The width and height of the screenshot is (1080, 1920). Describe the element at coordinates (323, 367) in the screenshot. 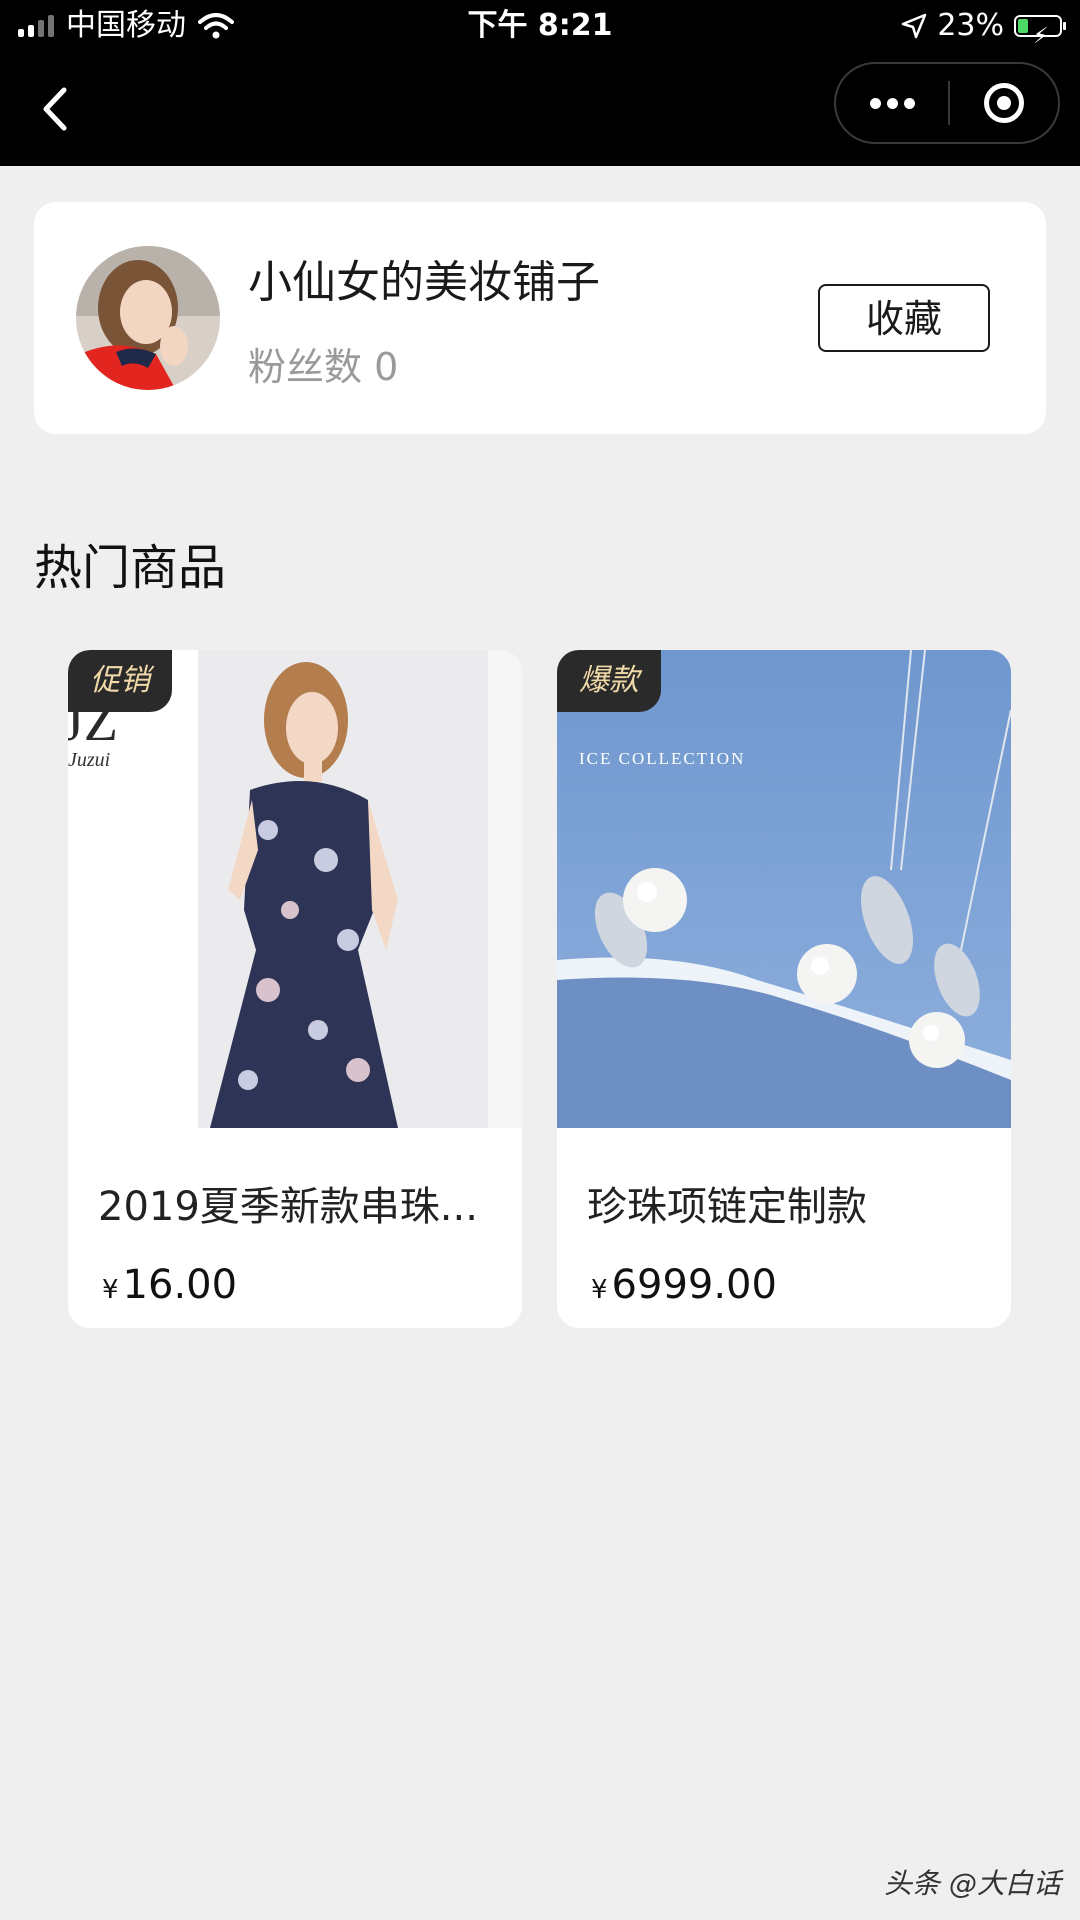

I see `fans-count: 粉丝数 0` at that location.